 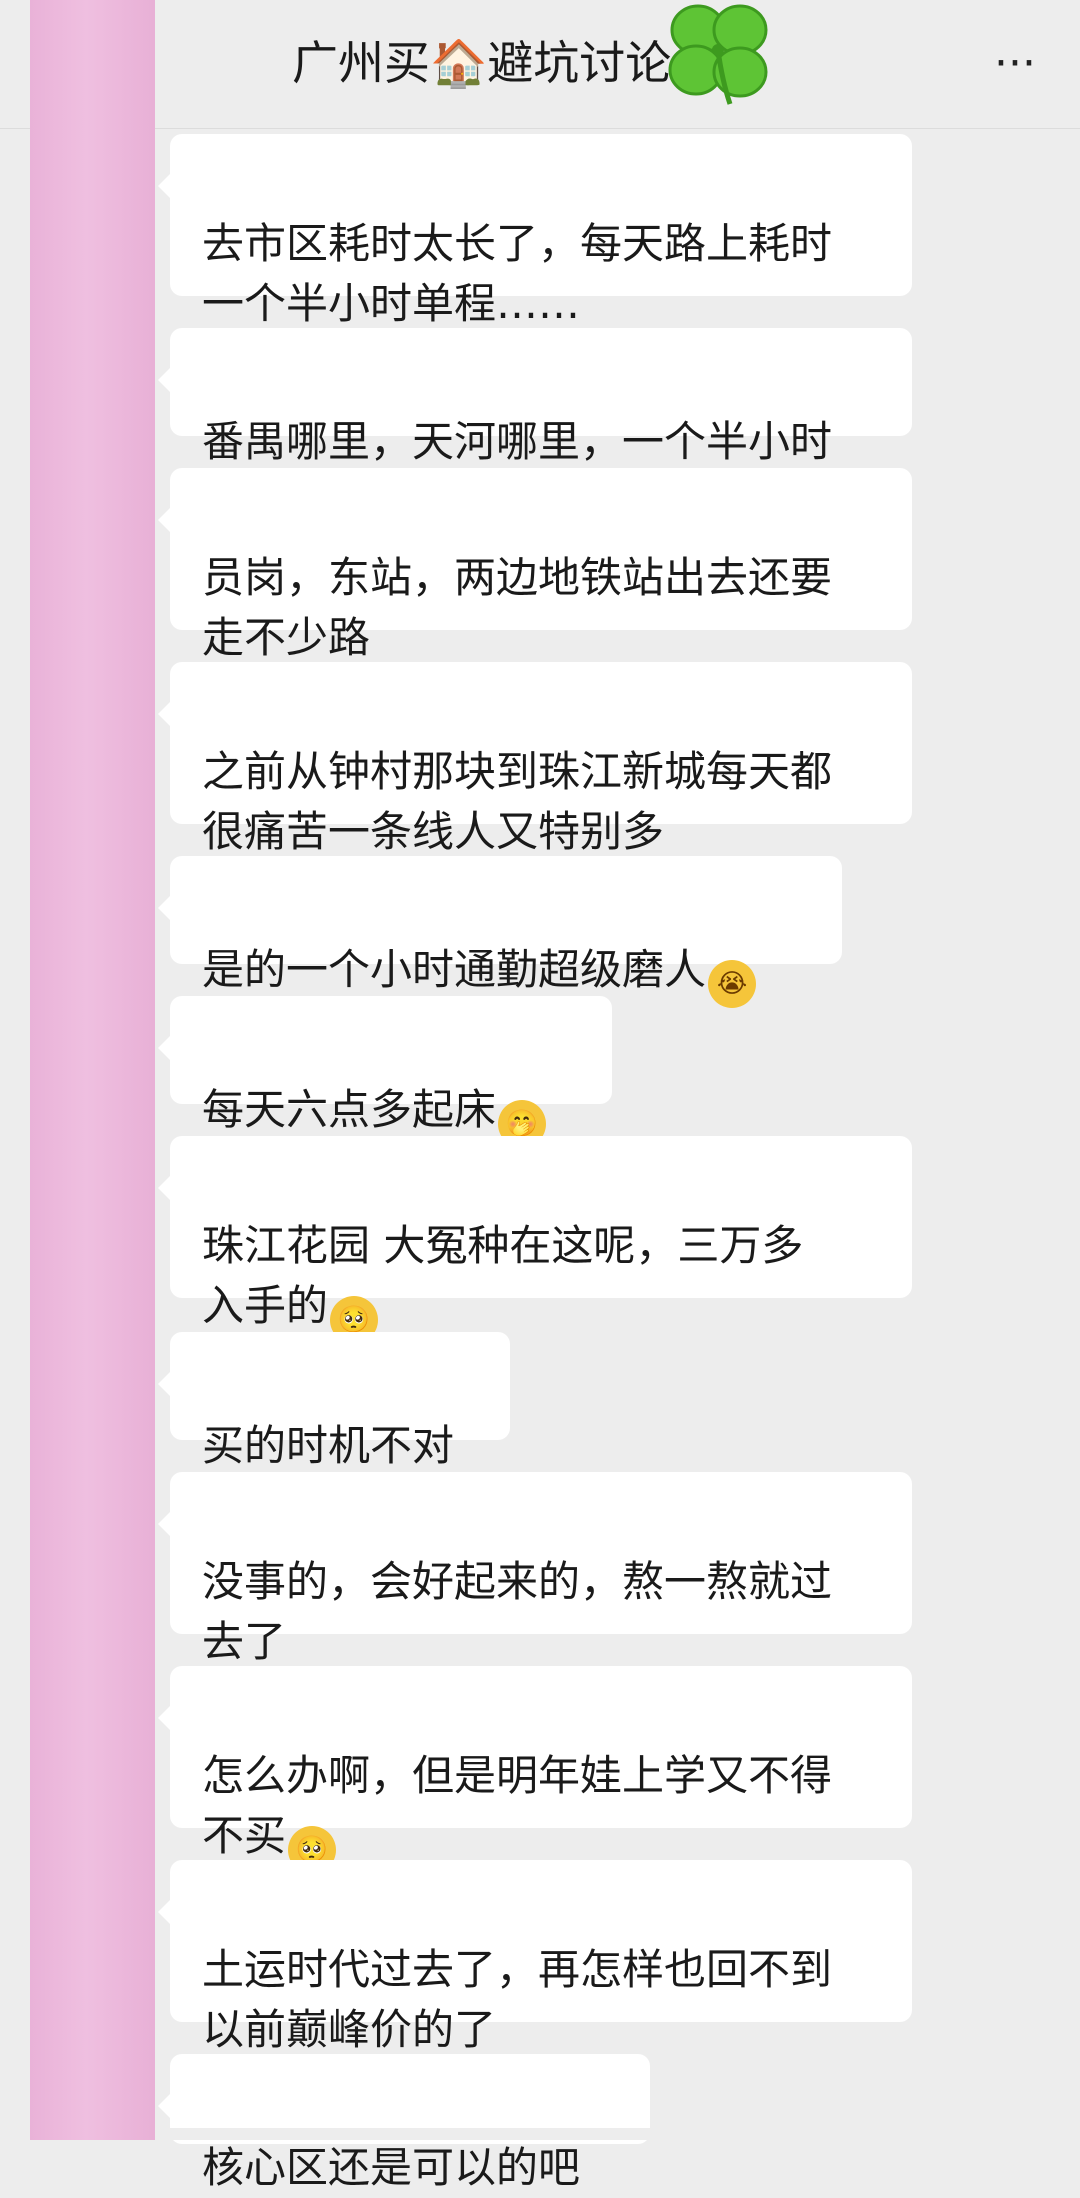 I want to click on message-bubble: 员岗，东站，两边地铁站出去还要 走不少路, so click(x=535, y=565).